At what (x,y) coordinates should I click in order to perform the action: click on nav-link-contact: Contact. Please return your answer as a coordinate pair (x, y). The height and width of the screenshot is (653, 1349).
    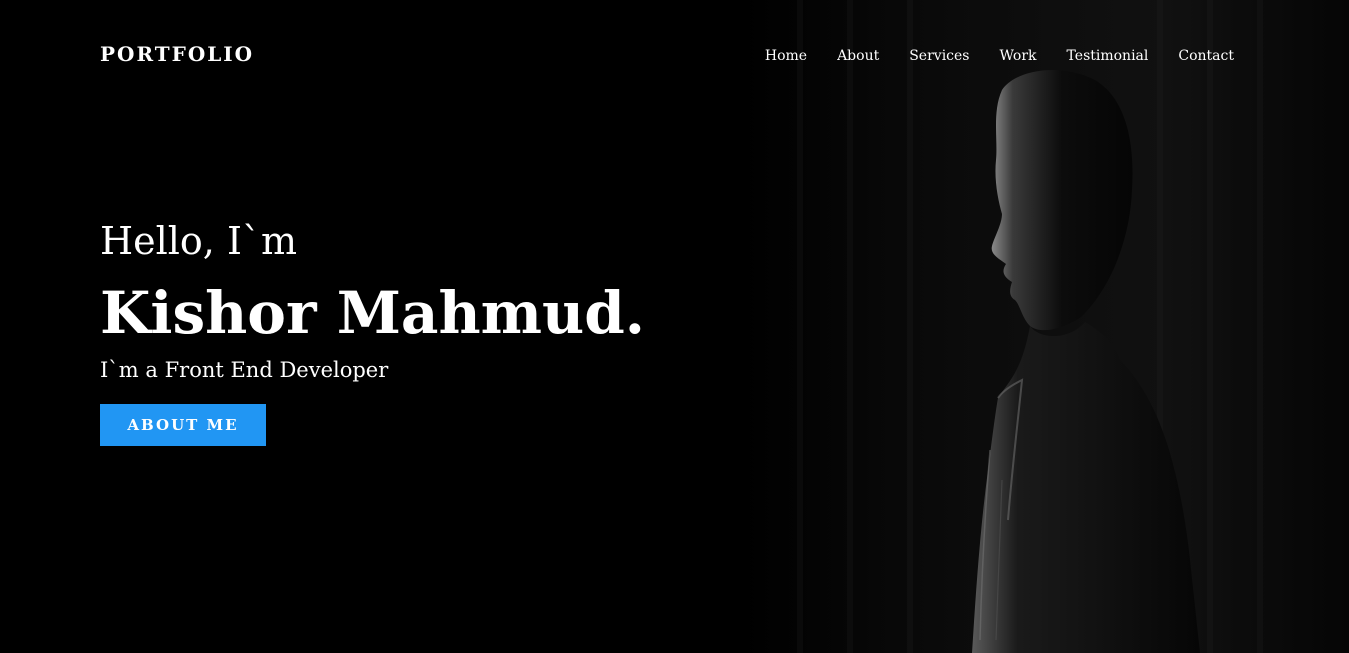
    Looking at the image, I should click on (1206, 56).